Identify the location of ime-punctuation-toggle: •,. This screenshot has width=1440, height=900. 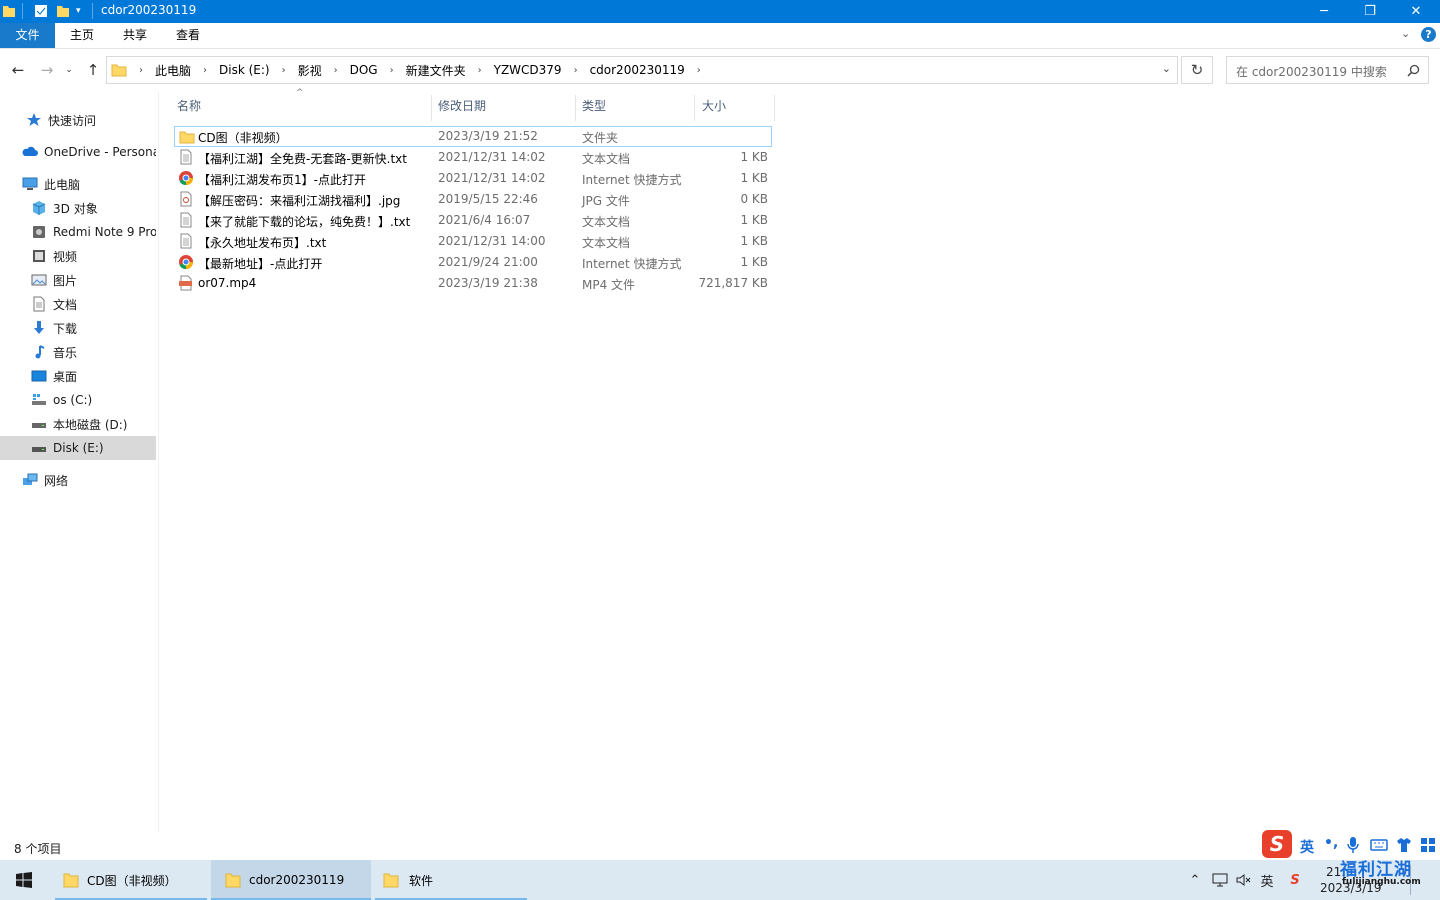
(1331, 843).